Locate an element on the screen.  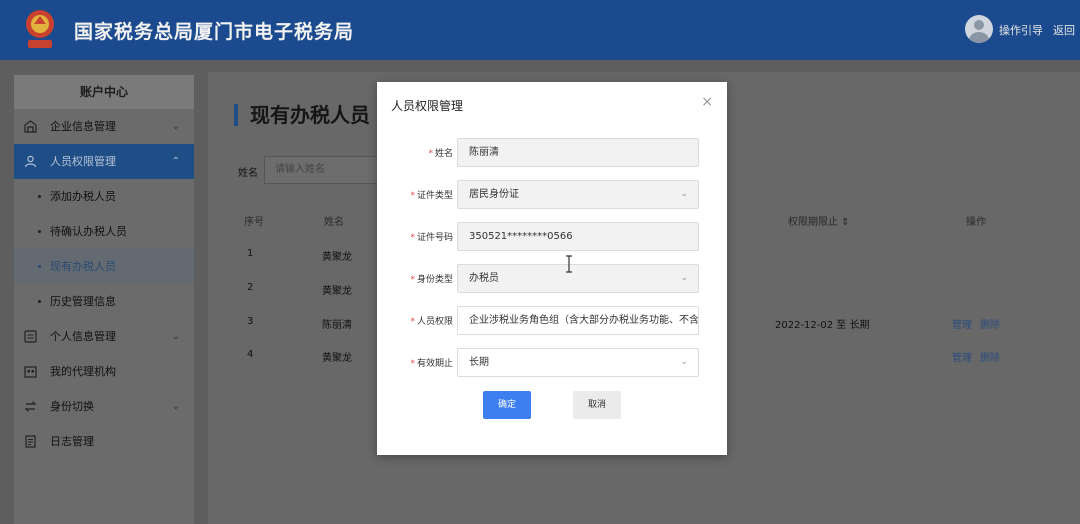
log-icon is located at coordinates (30, 441).